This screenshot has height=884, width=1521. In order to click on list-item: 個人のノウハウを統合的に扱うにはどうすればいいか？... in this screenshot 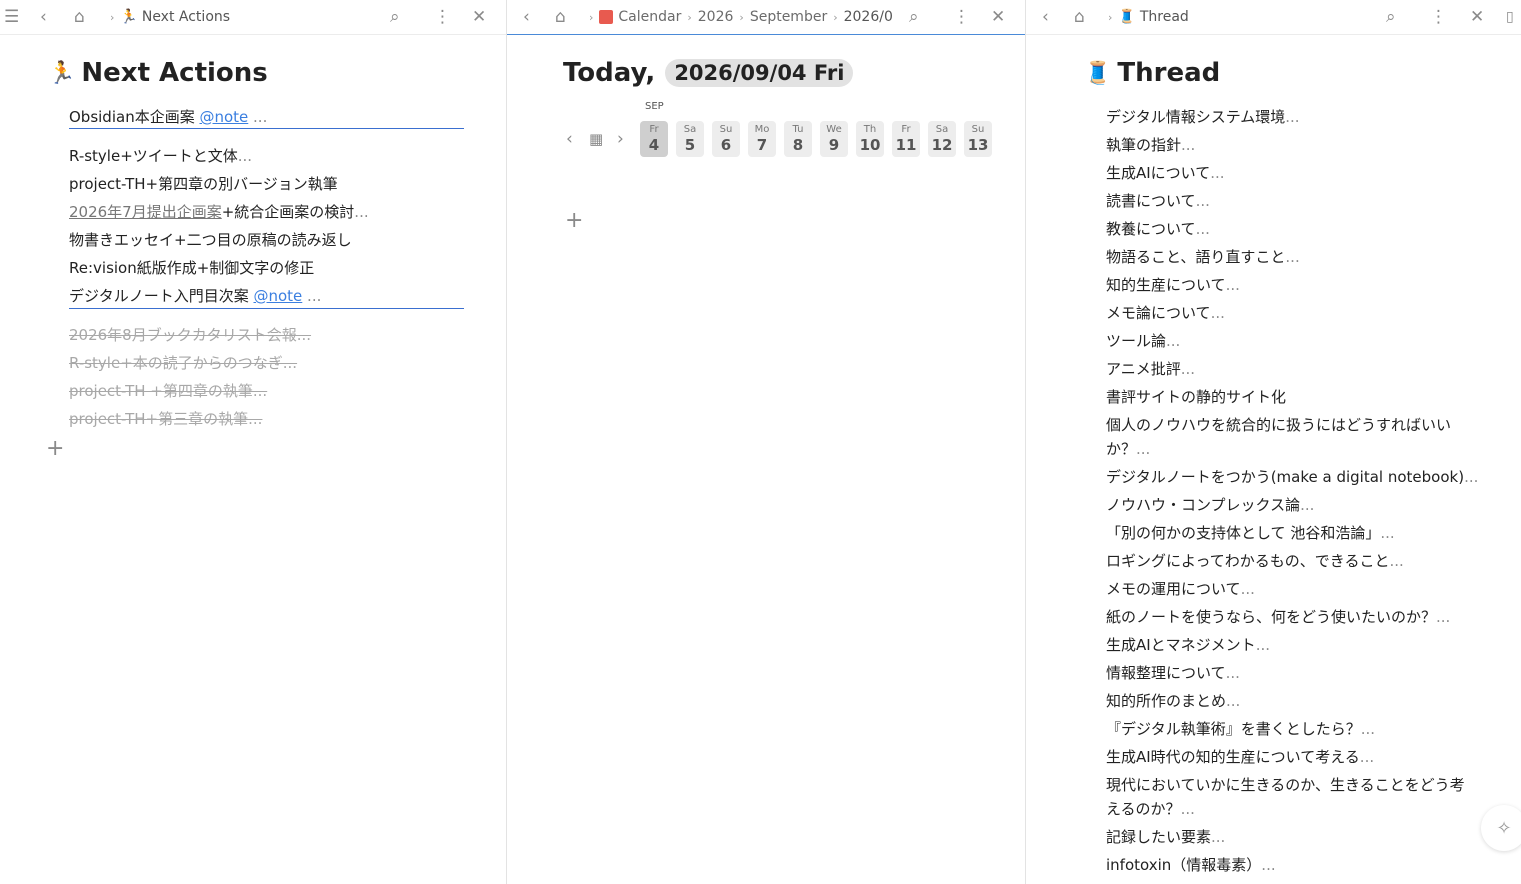, I will do `click(1292, 437)`.